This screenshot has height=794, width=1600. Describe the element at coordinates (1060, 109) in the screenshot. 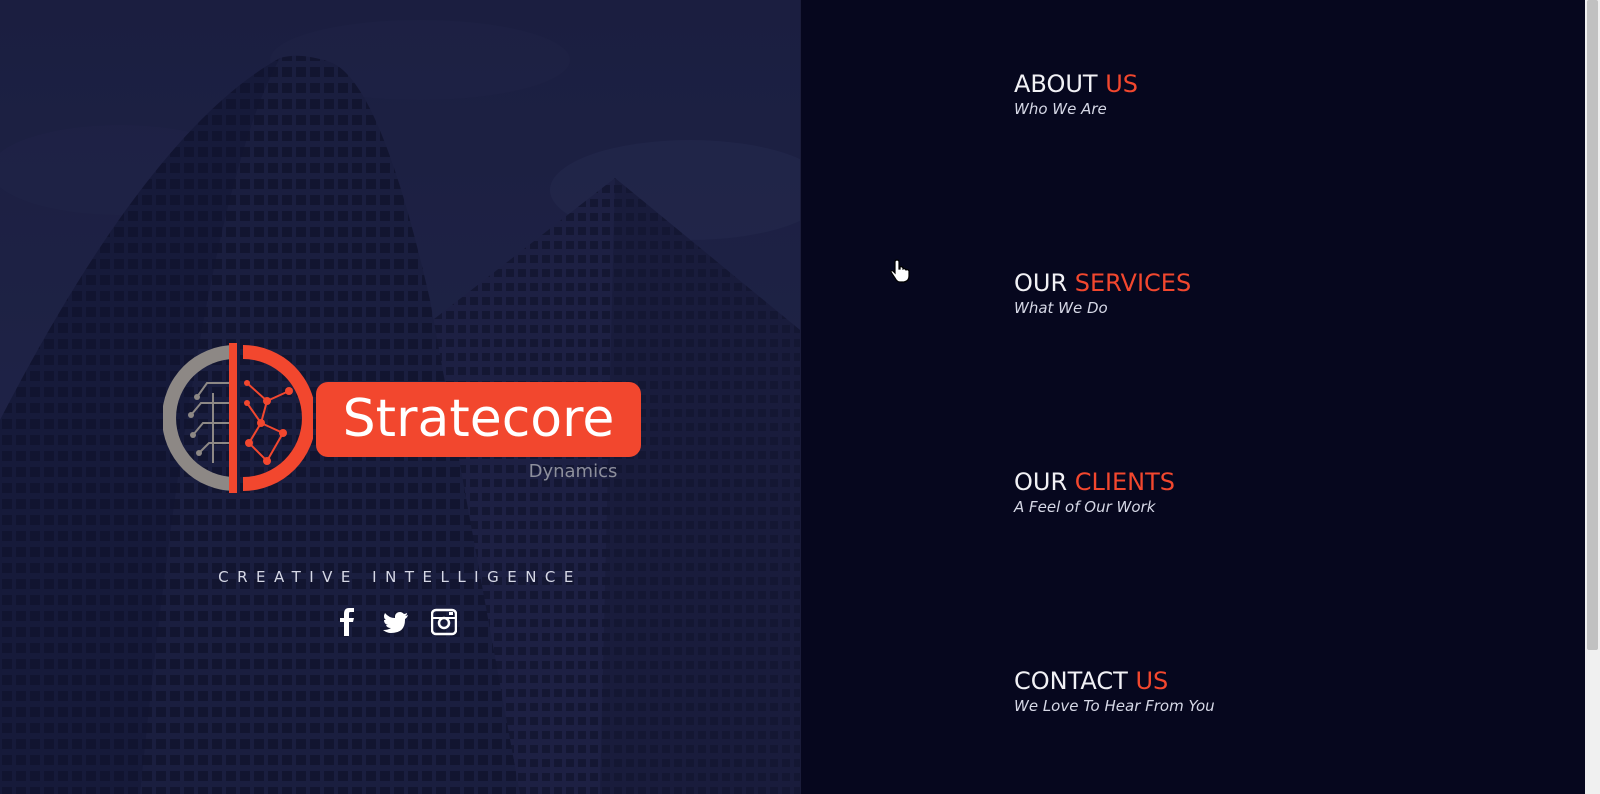

I see `menu-item-subtitle: Who We Are` at that location.